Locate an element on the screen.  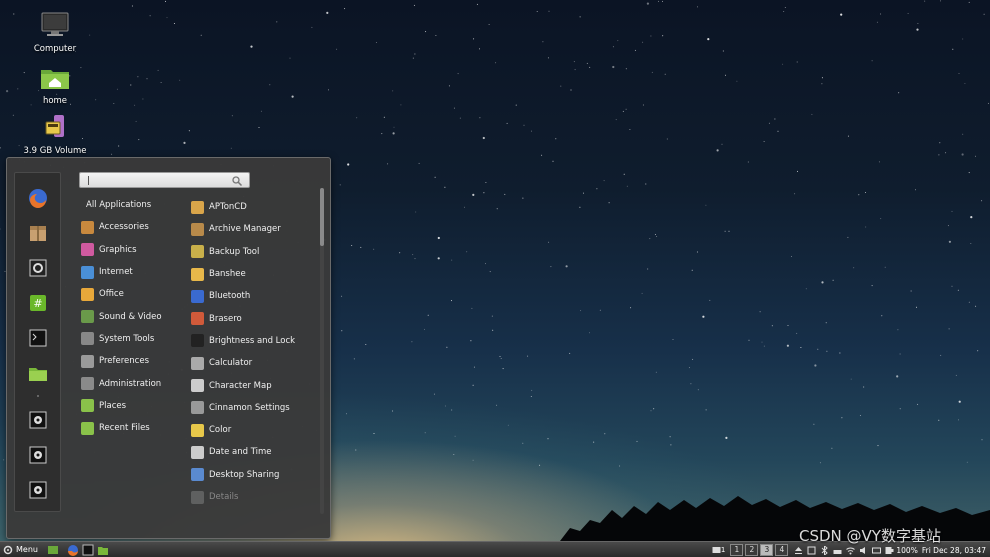
lock-icon is located at coordinates (38, 420).